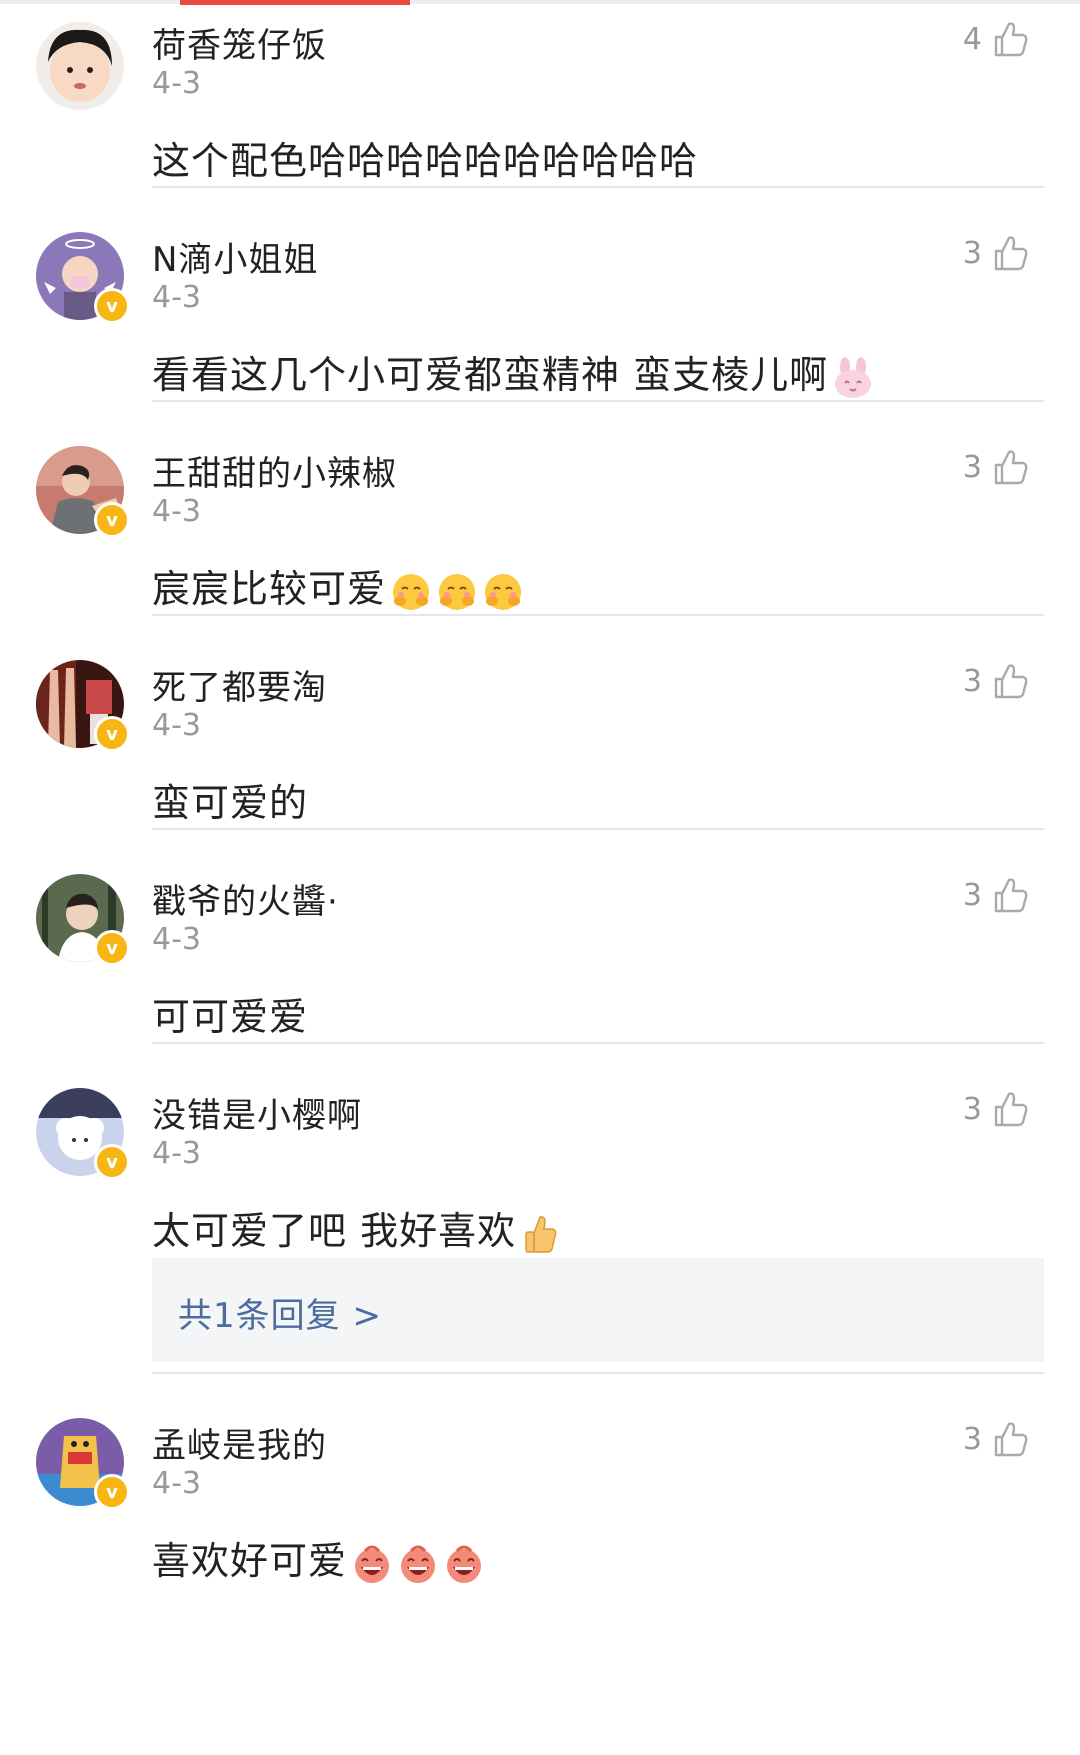 The image size is (1080, 1755). What do you see at coordinates (853, 377) in the screenshot?
I see `bunny-emoji-icon` at bounding box center [853, 377].